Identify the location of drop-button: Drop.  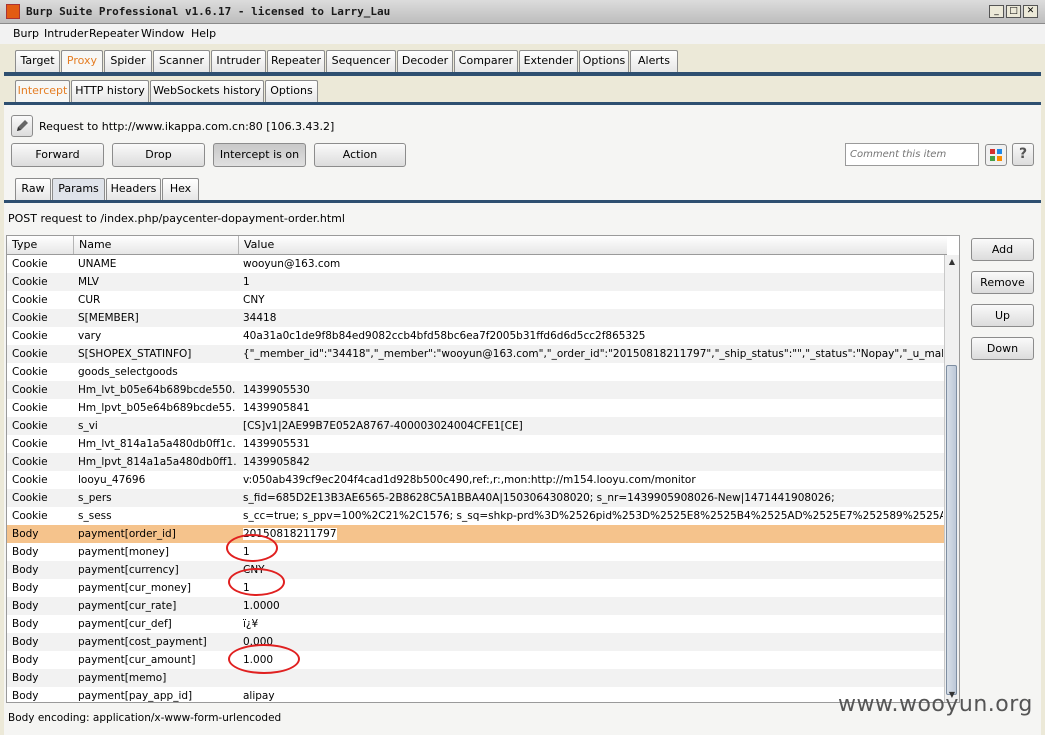
(158, 155).